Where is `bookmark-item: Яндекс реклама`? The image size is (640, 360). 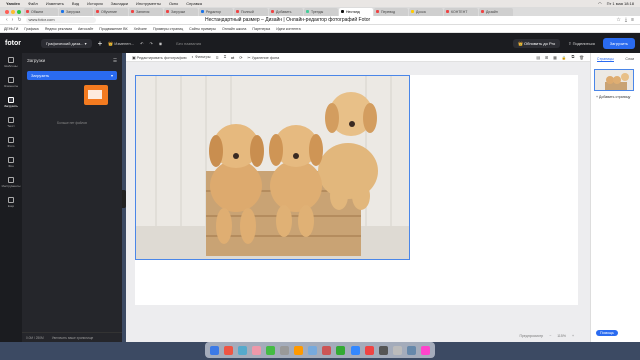 bookmark-item: Яндекс реклама is located at coordinates (58, 29).